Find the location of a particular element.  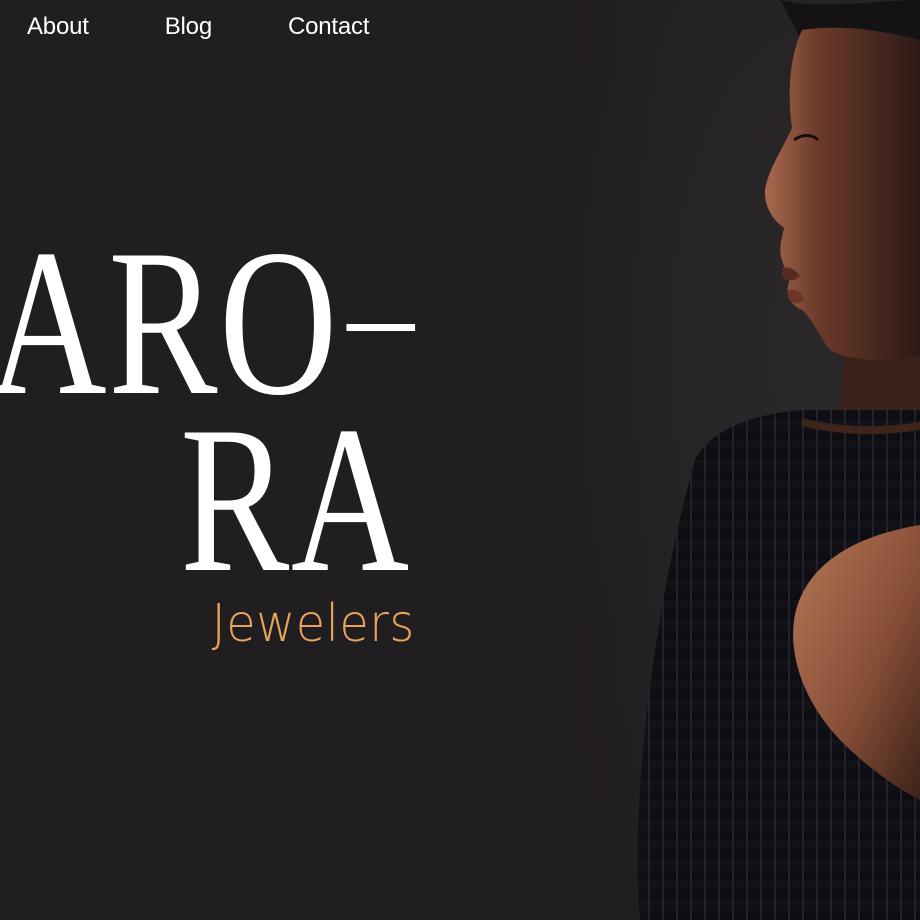

brand-name-line-2: RA is located at coordinates (295, 500).